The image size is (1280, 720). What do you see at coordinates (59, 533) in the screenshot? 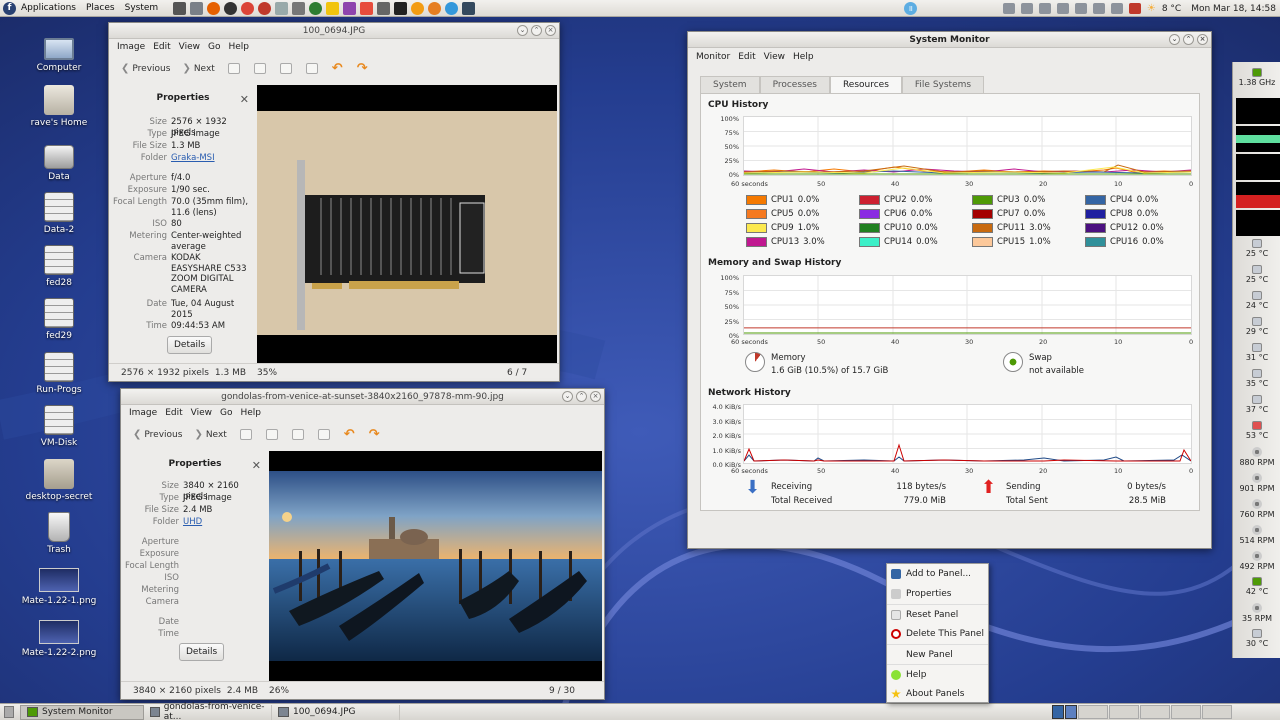
I see `desktop-icon-trash: Trash` at bounding box center [59, 533].